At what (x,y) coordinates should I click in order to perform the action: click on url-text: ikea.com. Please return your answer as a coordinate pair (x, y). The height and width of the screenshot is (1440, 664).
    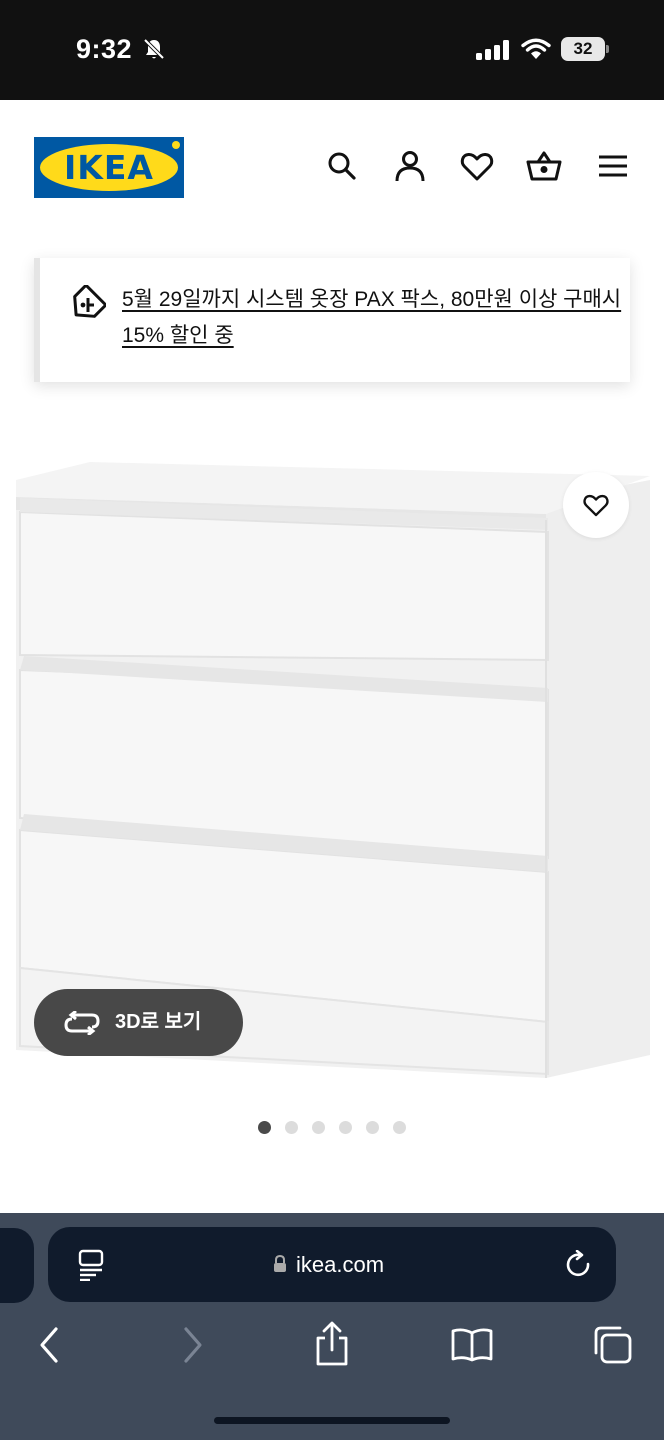
    Looking at the image, I should click on (340, 1264).